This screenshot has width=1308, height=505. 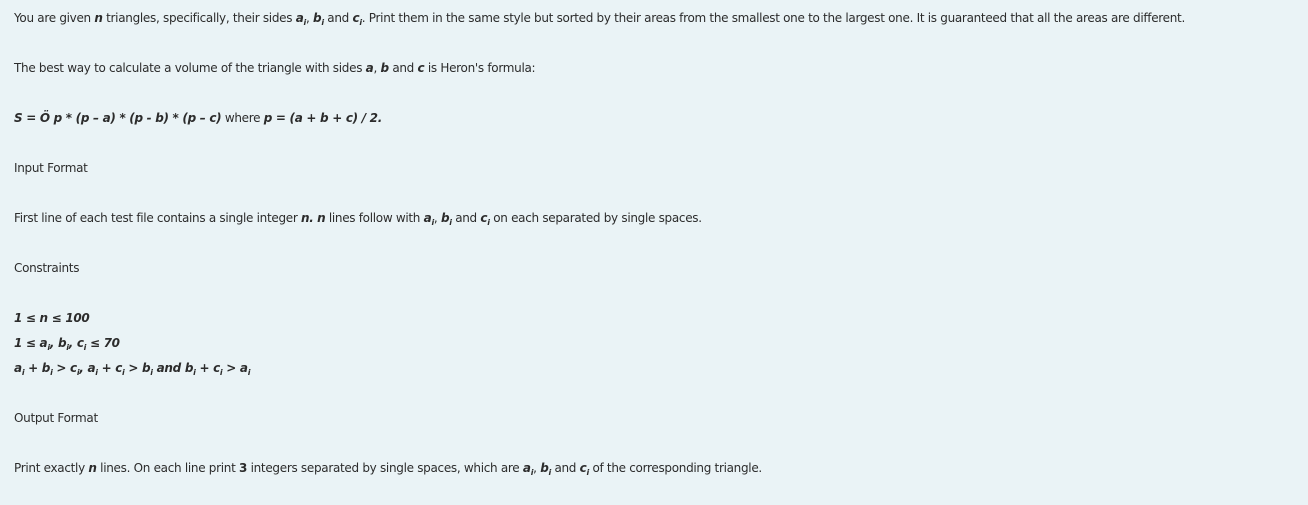 I want to click on text: ≤ 70, so click(x=103, y=343).